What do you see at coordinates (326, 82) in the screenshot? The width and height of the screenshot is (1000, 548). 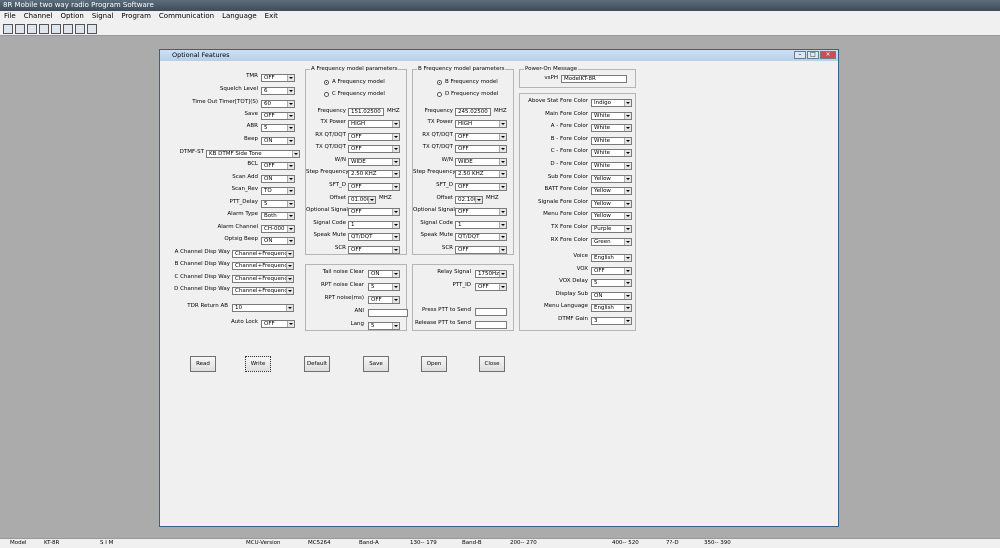 I see `radio-a-frequency-model` at bounding box center [326, 82].